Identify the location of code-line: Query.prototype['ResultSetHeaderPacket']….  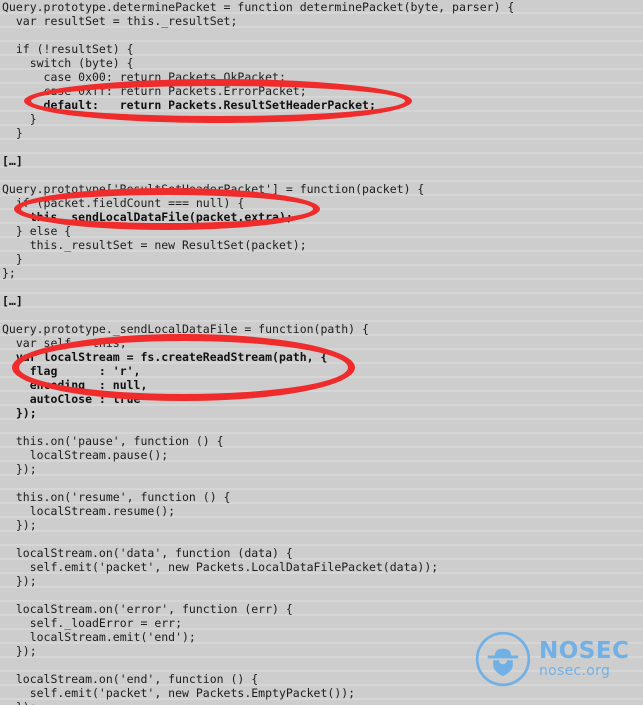
(213, 189).